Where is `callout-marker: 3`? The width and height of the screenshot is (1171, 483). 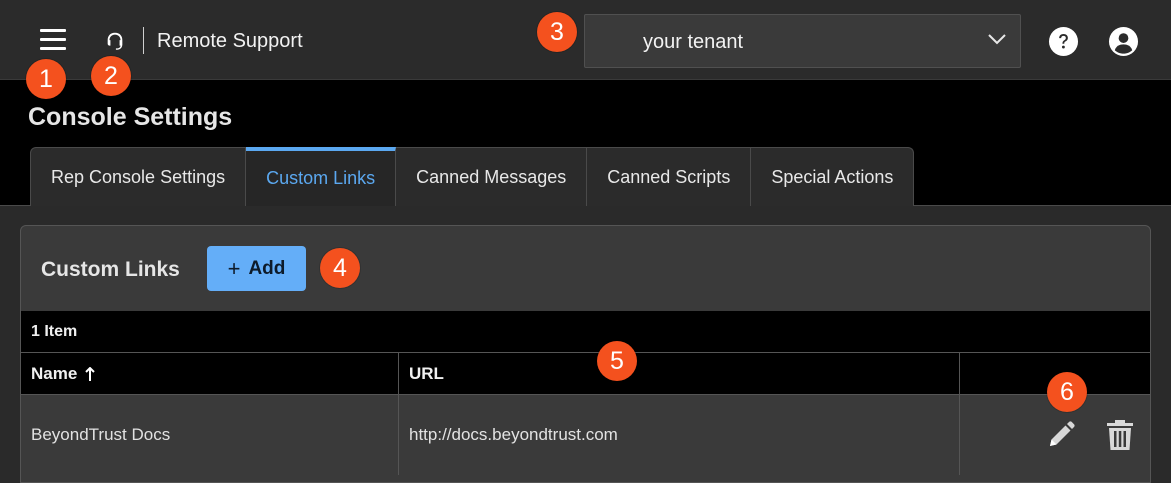 callout-marker: 3 is located at coordinates (557, 32).